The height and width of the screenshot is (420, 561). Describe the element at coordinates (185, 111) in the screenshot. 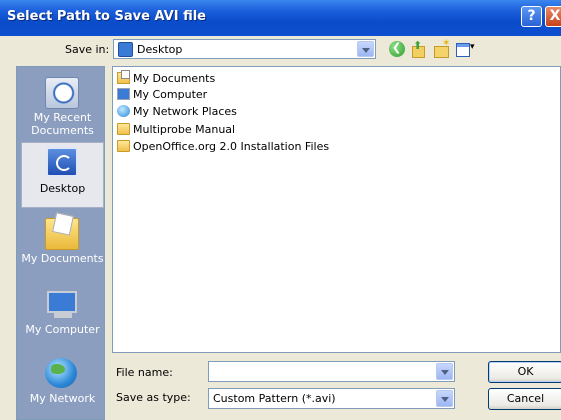

I see `file-name: My Network Places` at that location.